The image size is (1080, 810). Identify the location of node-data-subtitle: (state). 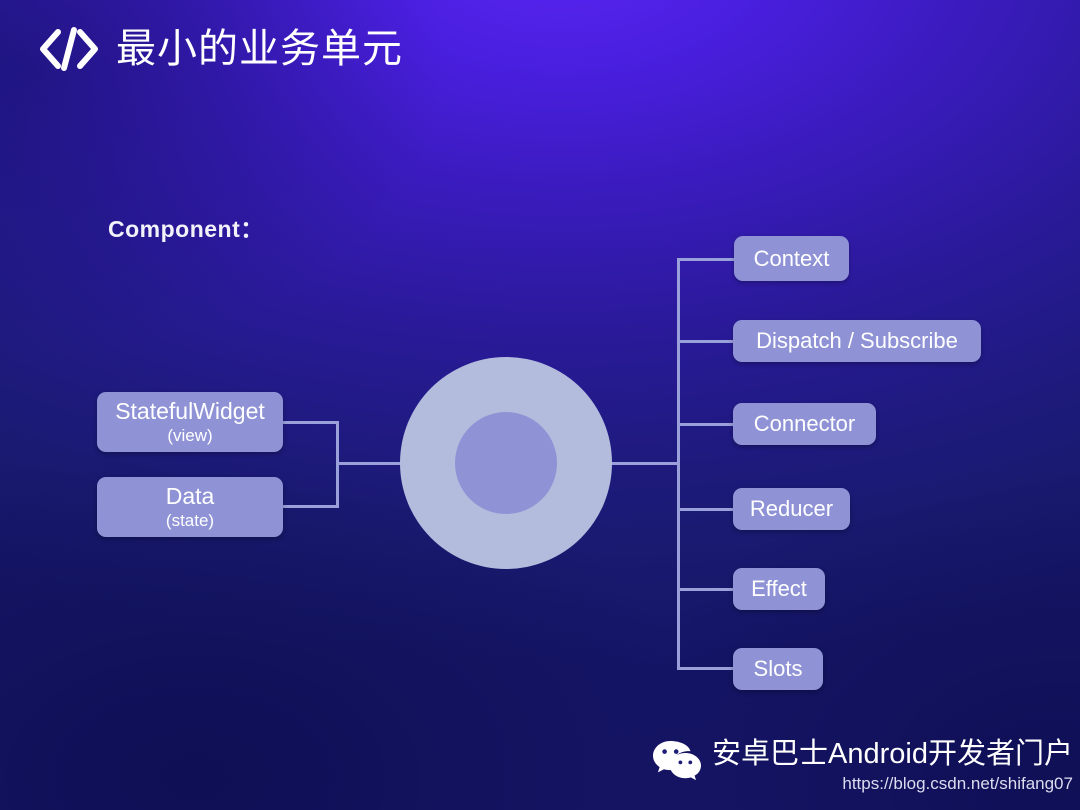
(190, 520).